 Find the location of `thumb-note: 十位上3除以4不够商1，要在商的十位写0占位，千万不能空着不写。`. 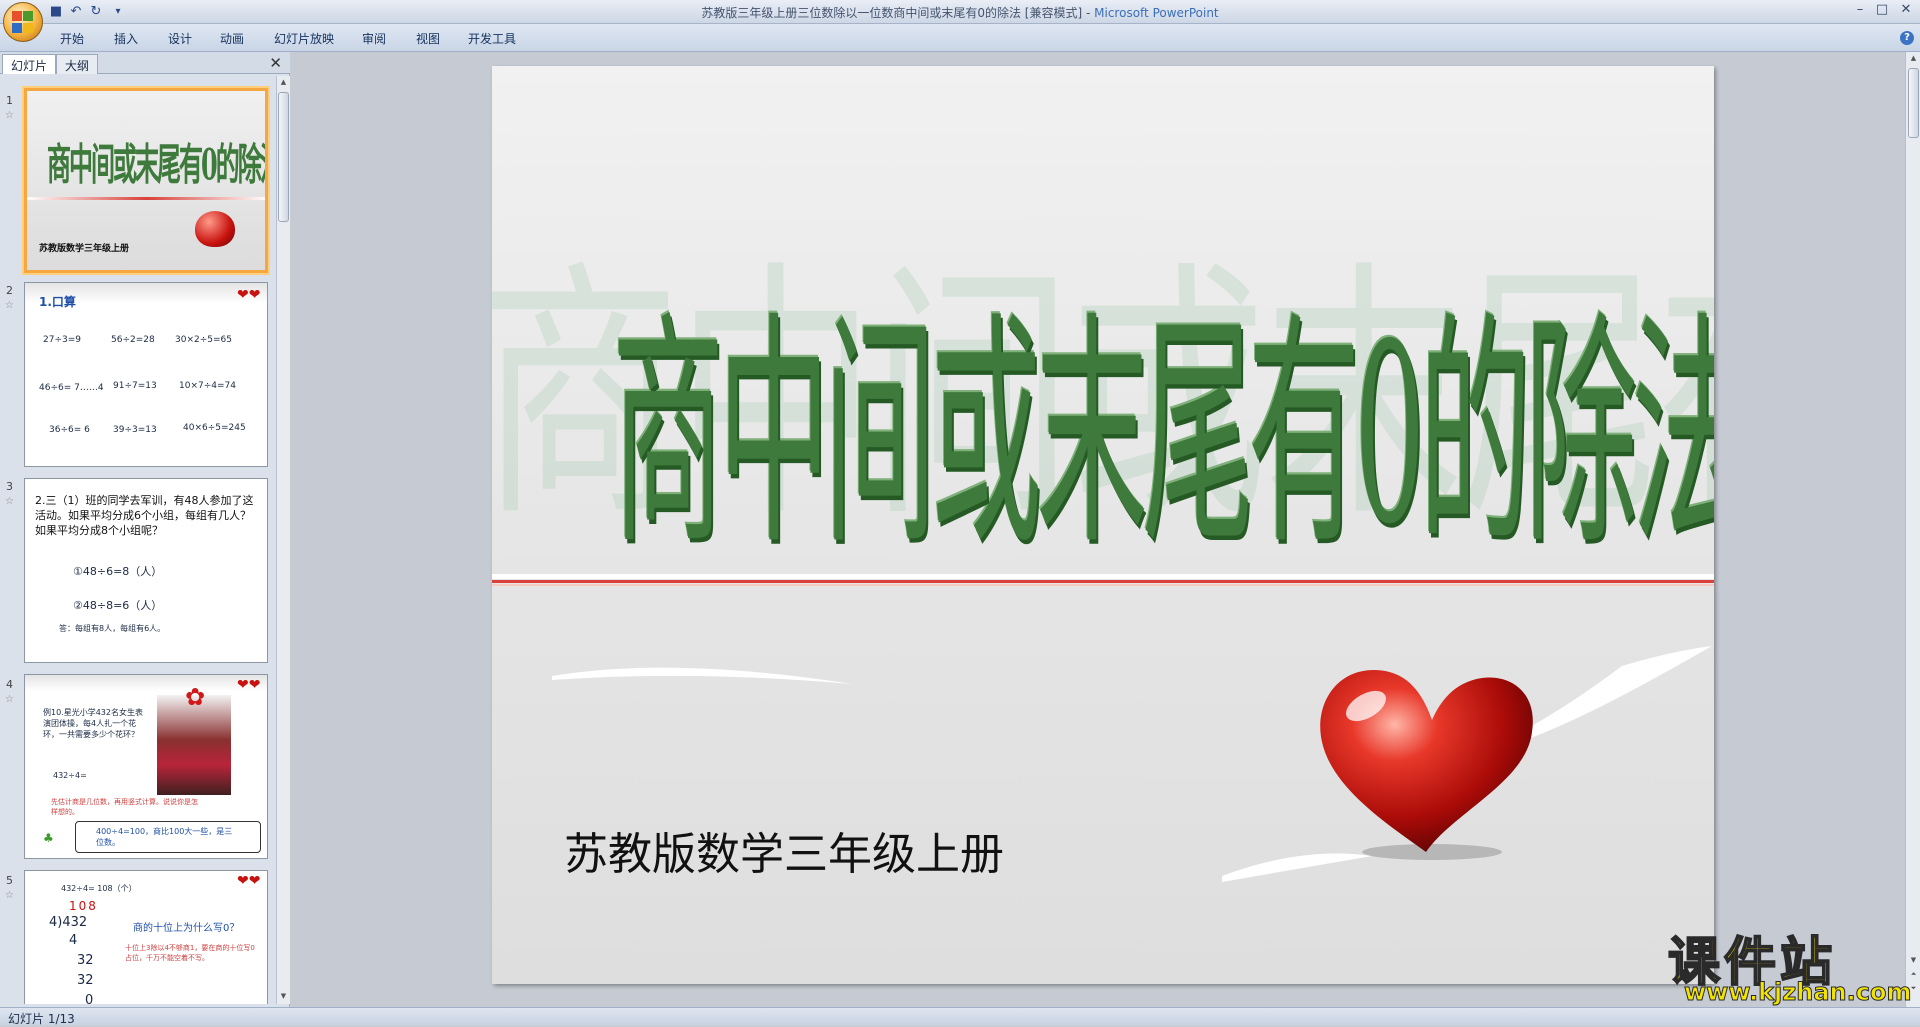

thumb-note: 十位上3除以4不够商1，要在商的十位写0占位，千万不能空着不写。 is located at coordinates (190, 953).